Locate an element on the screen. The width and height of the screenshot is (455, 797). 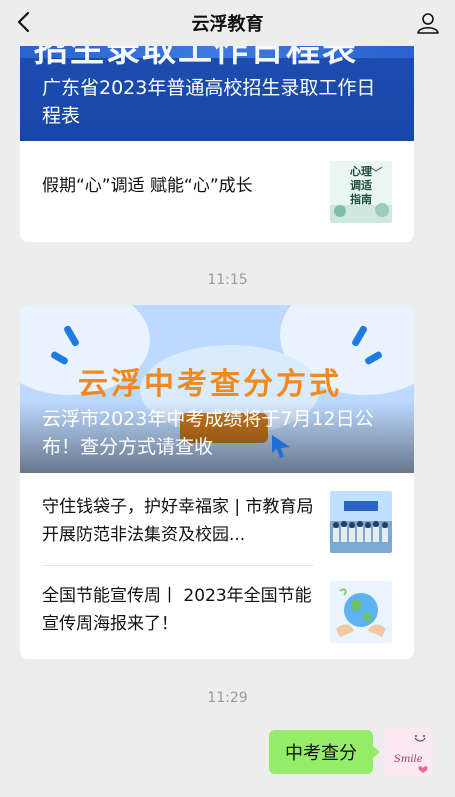
list-item: 全国节能宣传周丨 2023年全国节能宣传周海报来了！ is located at coordinates (217, 612).